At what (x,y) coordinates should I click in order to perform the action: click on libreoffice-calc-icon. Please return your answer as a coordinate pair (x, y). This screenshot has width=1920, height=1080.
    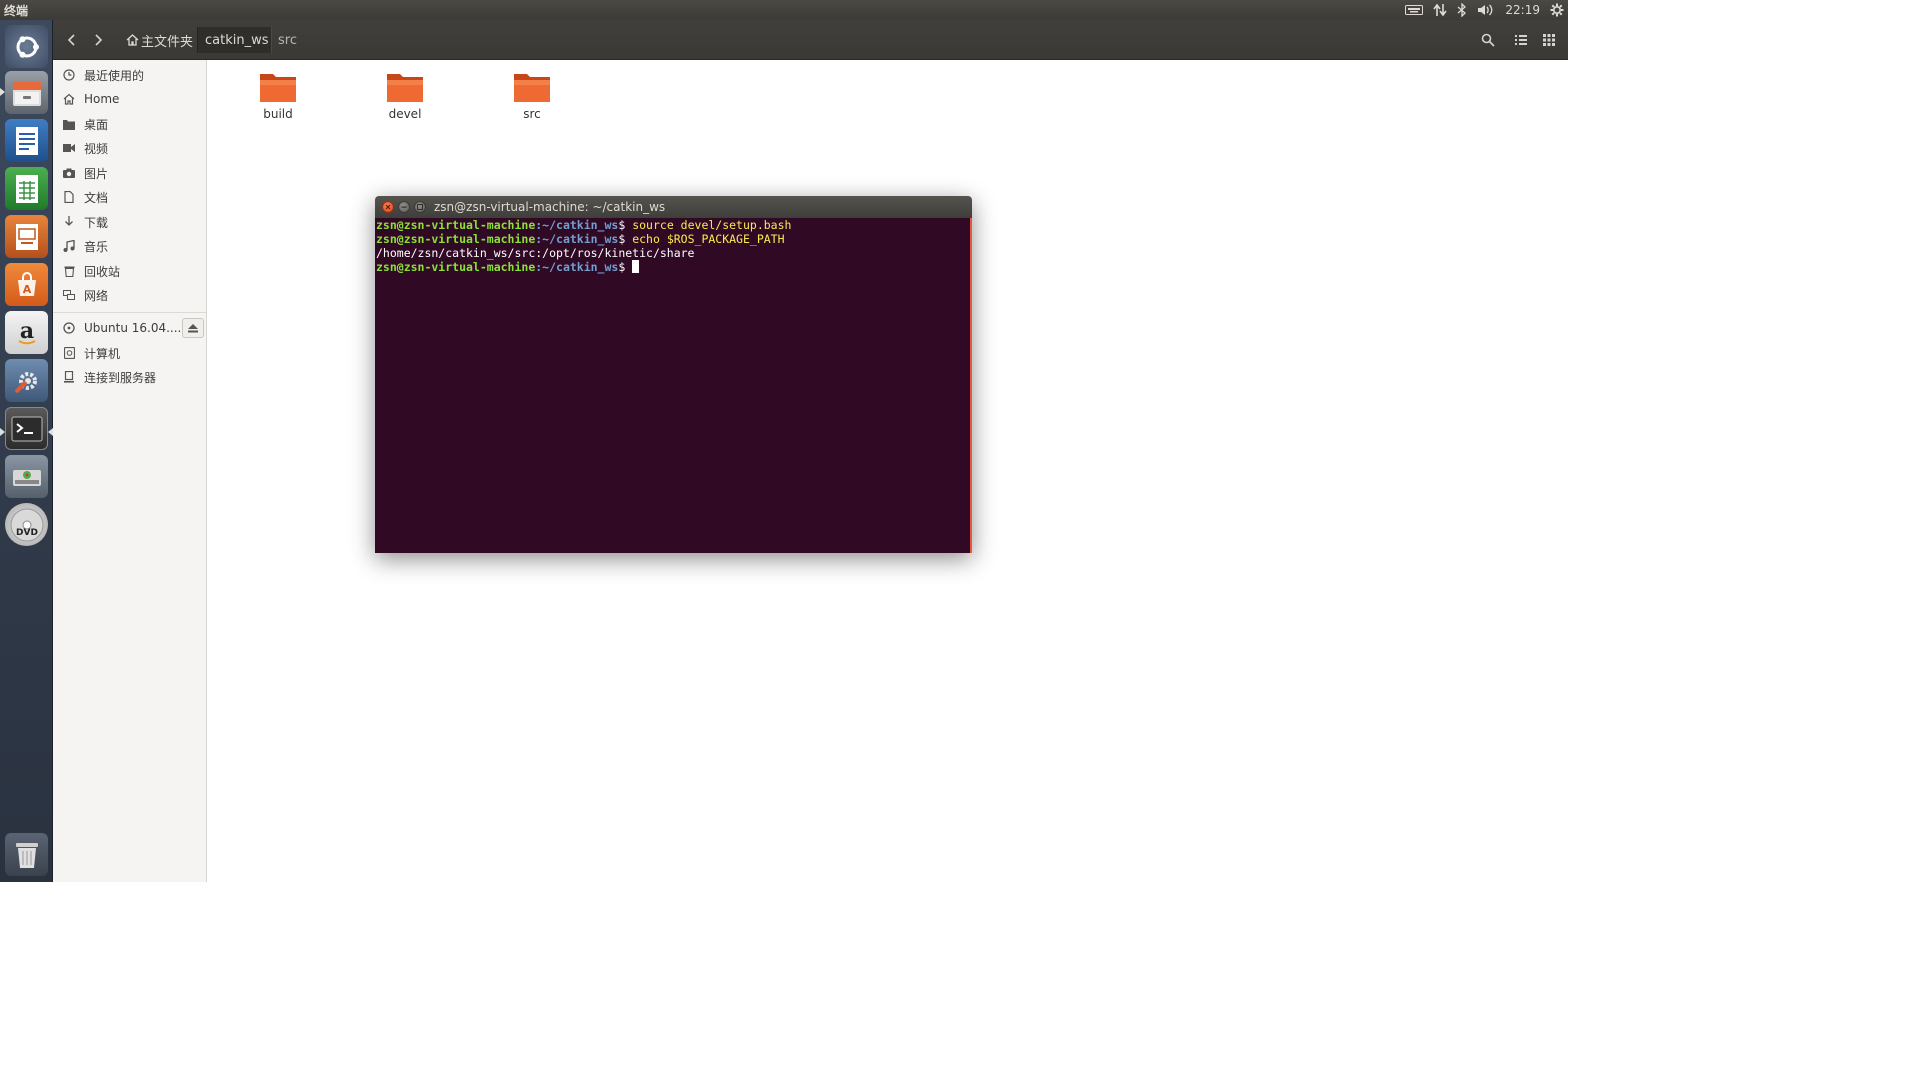
    Looking at the image, I should click on (26, 188).